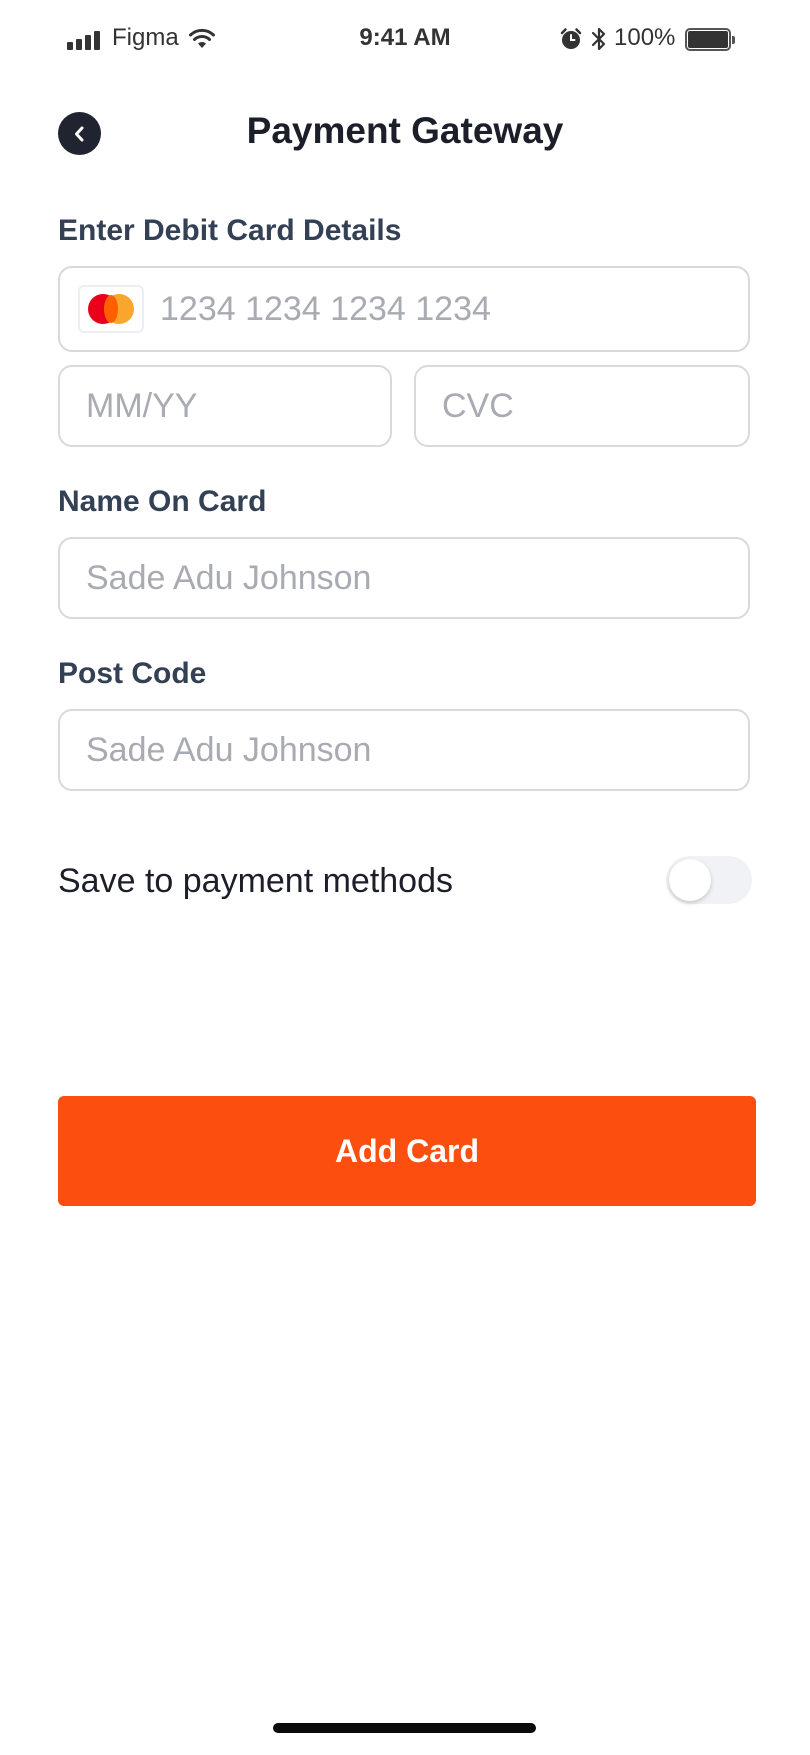 Image resolution: width=810 pixels, height=1755 pixels. Describe the element at coordinates (230, 230) in the screenshot. I see `card-details-label: Enter Debit Card Details` at that location.